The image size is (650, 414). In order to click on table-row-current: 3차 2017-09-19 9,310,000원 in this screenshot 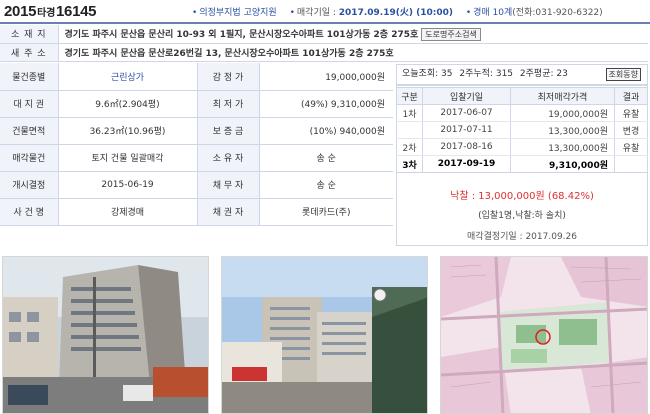, I will do `click(522, 164)`.